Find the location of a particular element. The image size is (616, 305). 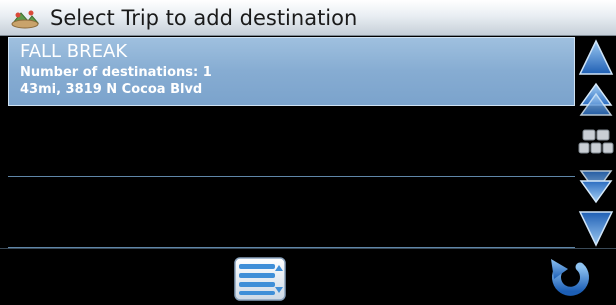

trip-destinations-count: Number of destinations: 1 is located at coordinates (116, 72).